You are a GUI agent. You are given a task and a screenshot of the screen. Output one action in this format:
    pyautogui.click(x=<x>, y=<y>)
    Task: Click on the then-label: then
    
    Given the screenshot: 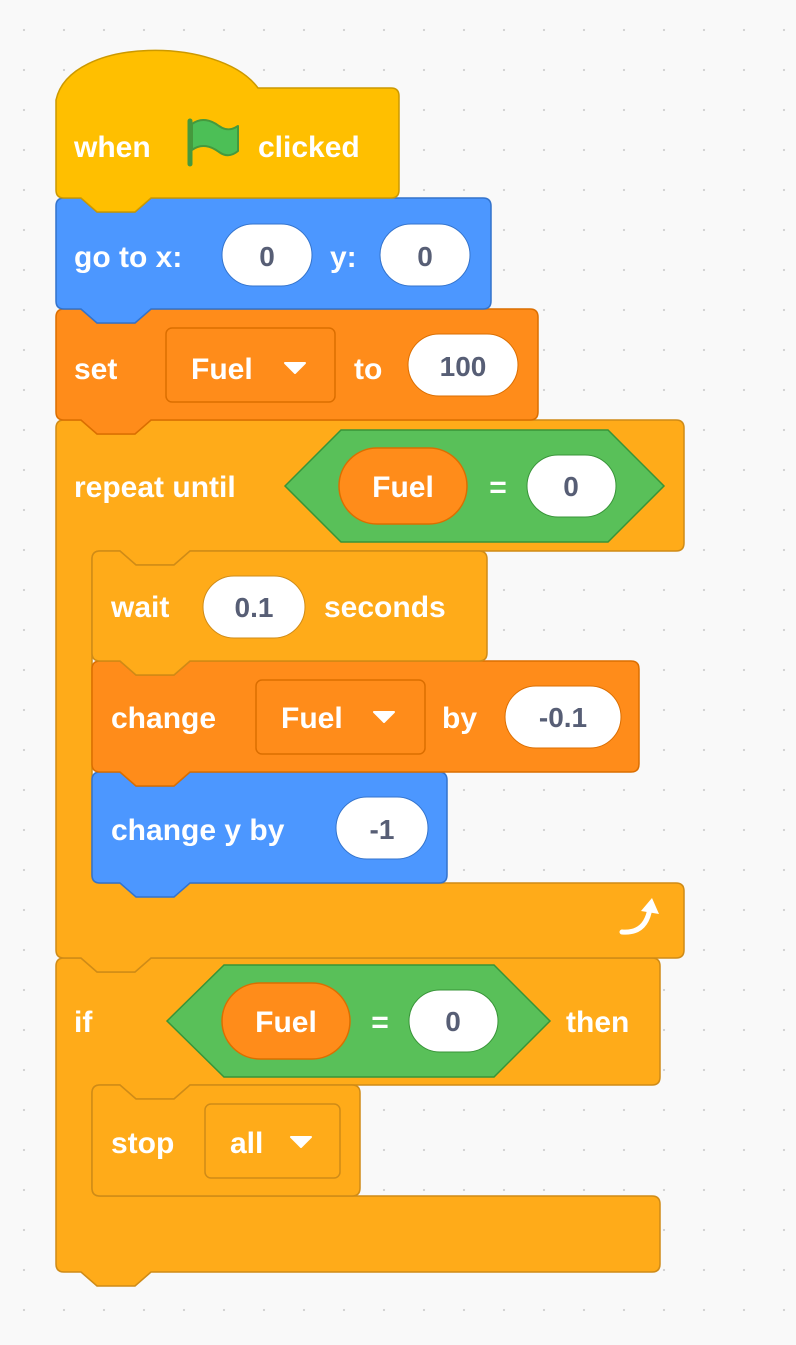 What is the action you would take?
    pyautogui.click(x=597, y=1022)
    